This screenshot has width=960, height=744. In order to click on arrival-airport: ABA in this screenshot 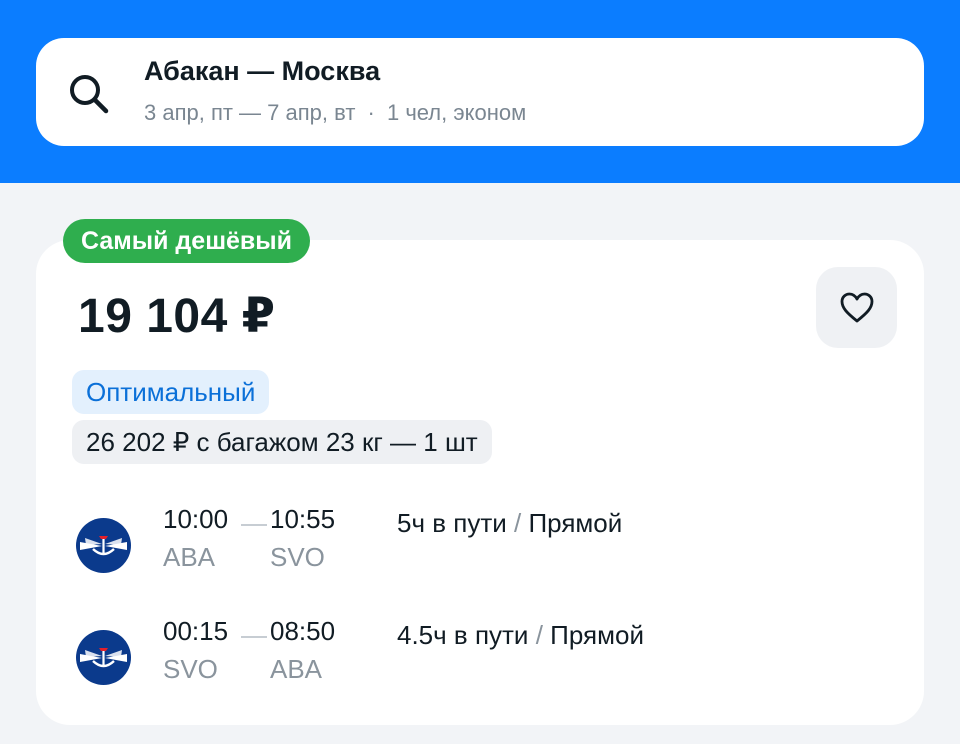, I will do `click(296, 669)`.